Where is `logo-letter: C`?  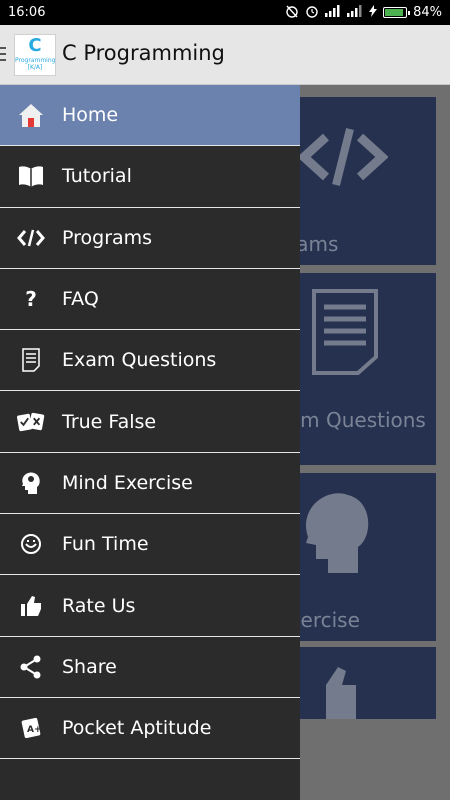 logo-letter: C is located at coordinates (35, 45).